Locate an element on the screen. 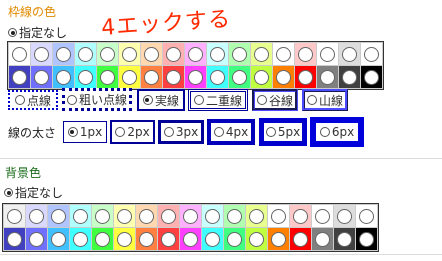 This screenshot has width=442, height=261. line-style-coarse-dotted: 粗い点線 is located at coordinates (97, 99).